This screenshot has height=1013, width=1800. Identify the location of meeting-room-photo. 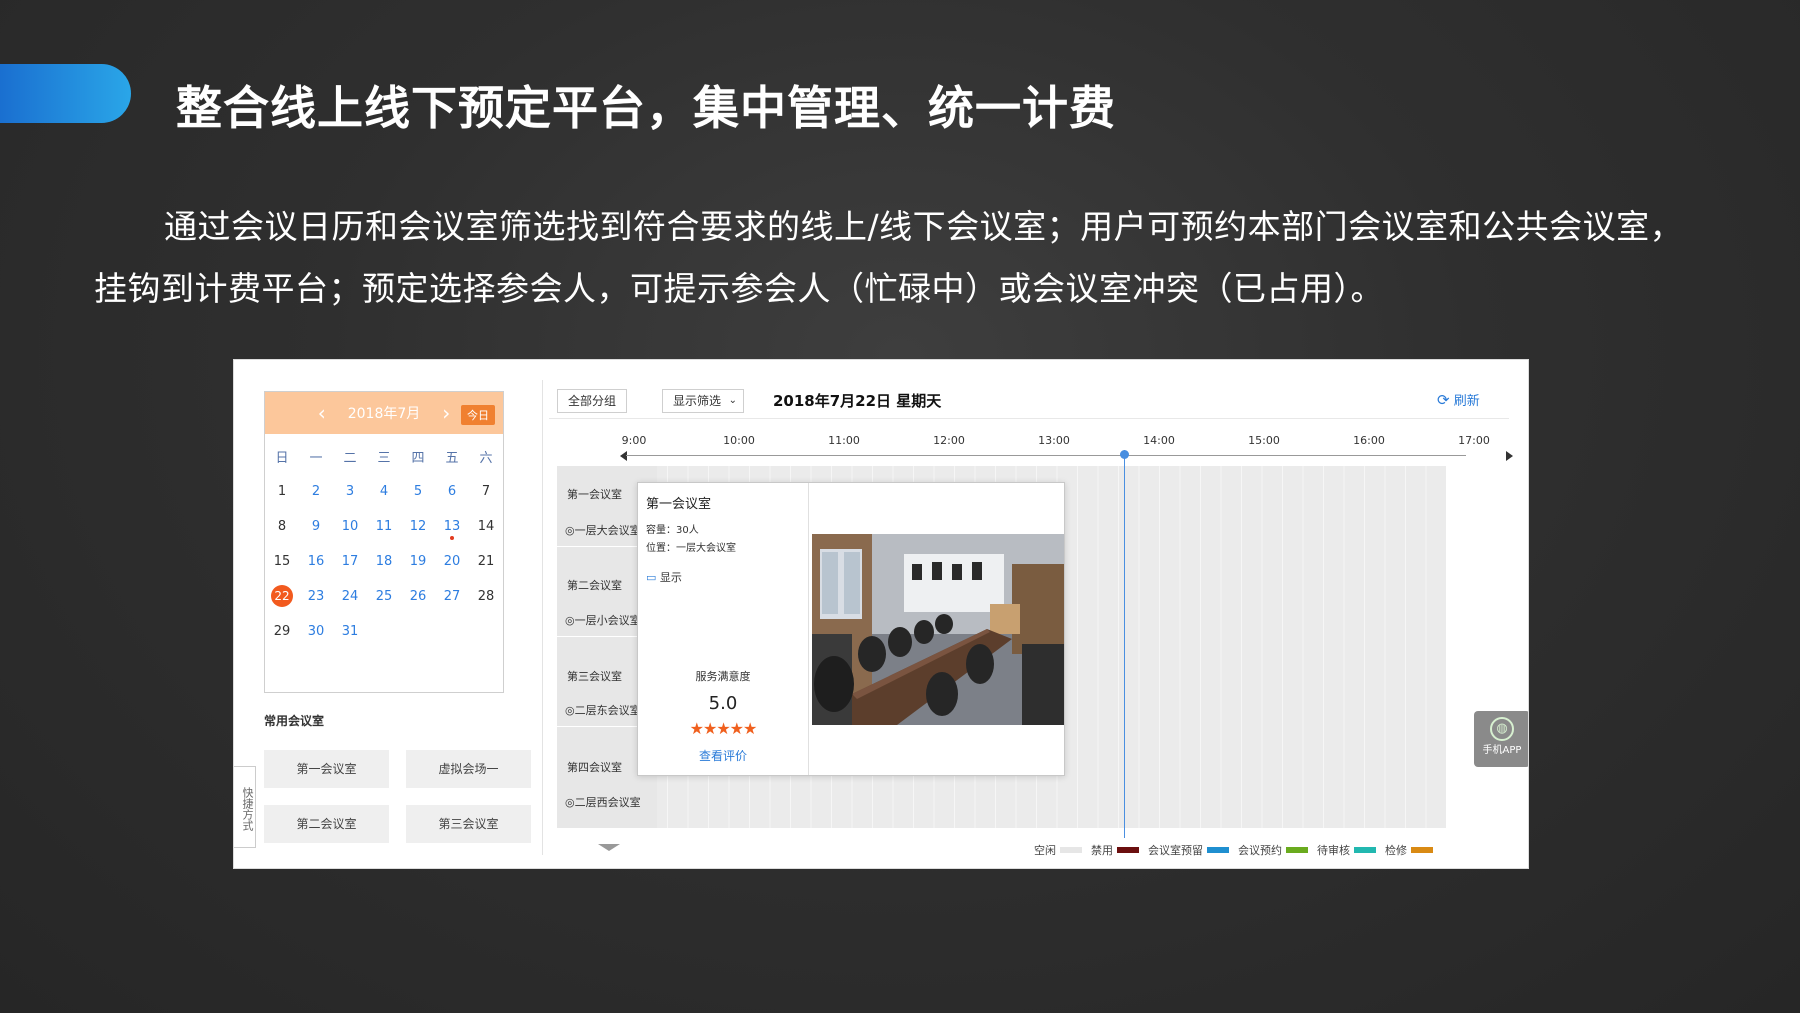
(938, 629).